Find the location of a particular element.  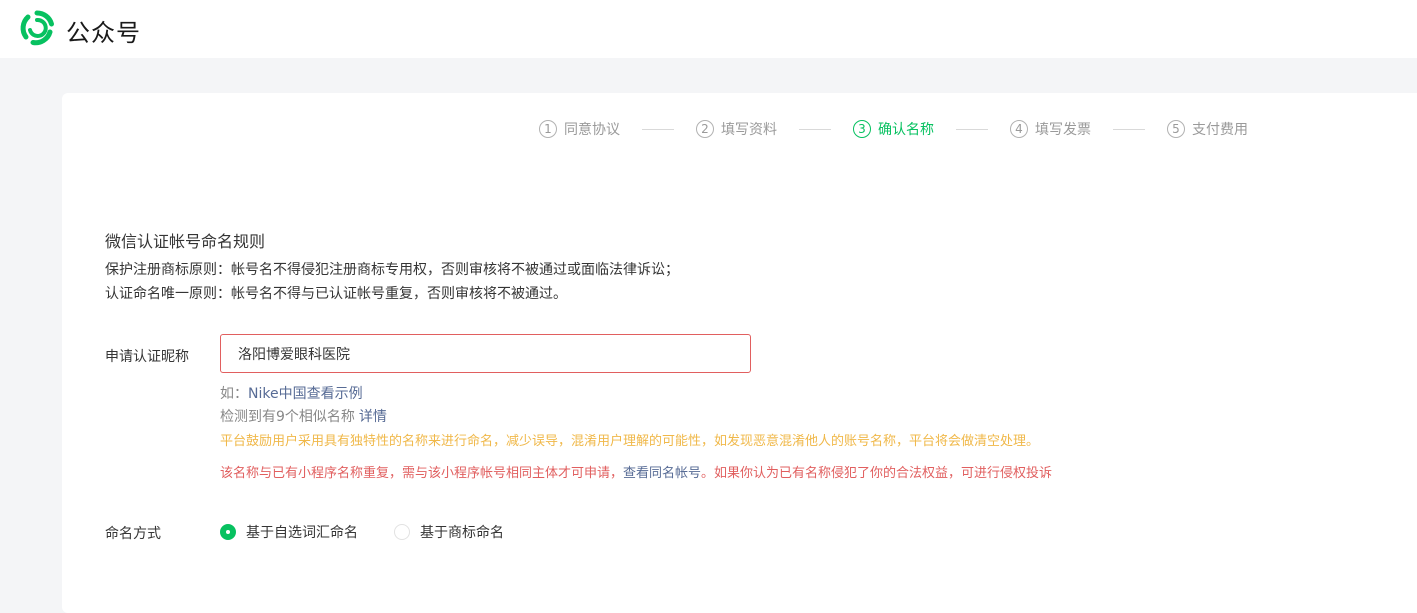

similar-names-hint: 检测到有9个相似名称 详情 is located at coordinates (303, 416).